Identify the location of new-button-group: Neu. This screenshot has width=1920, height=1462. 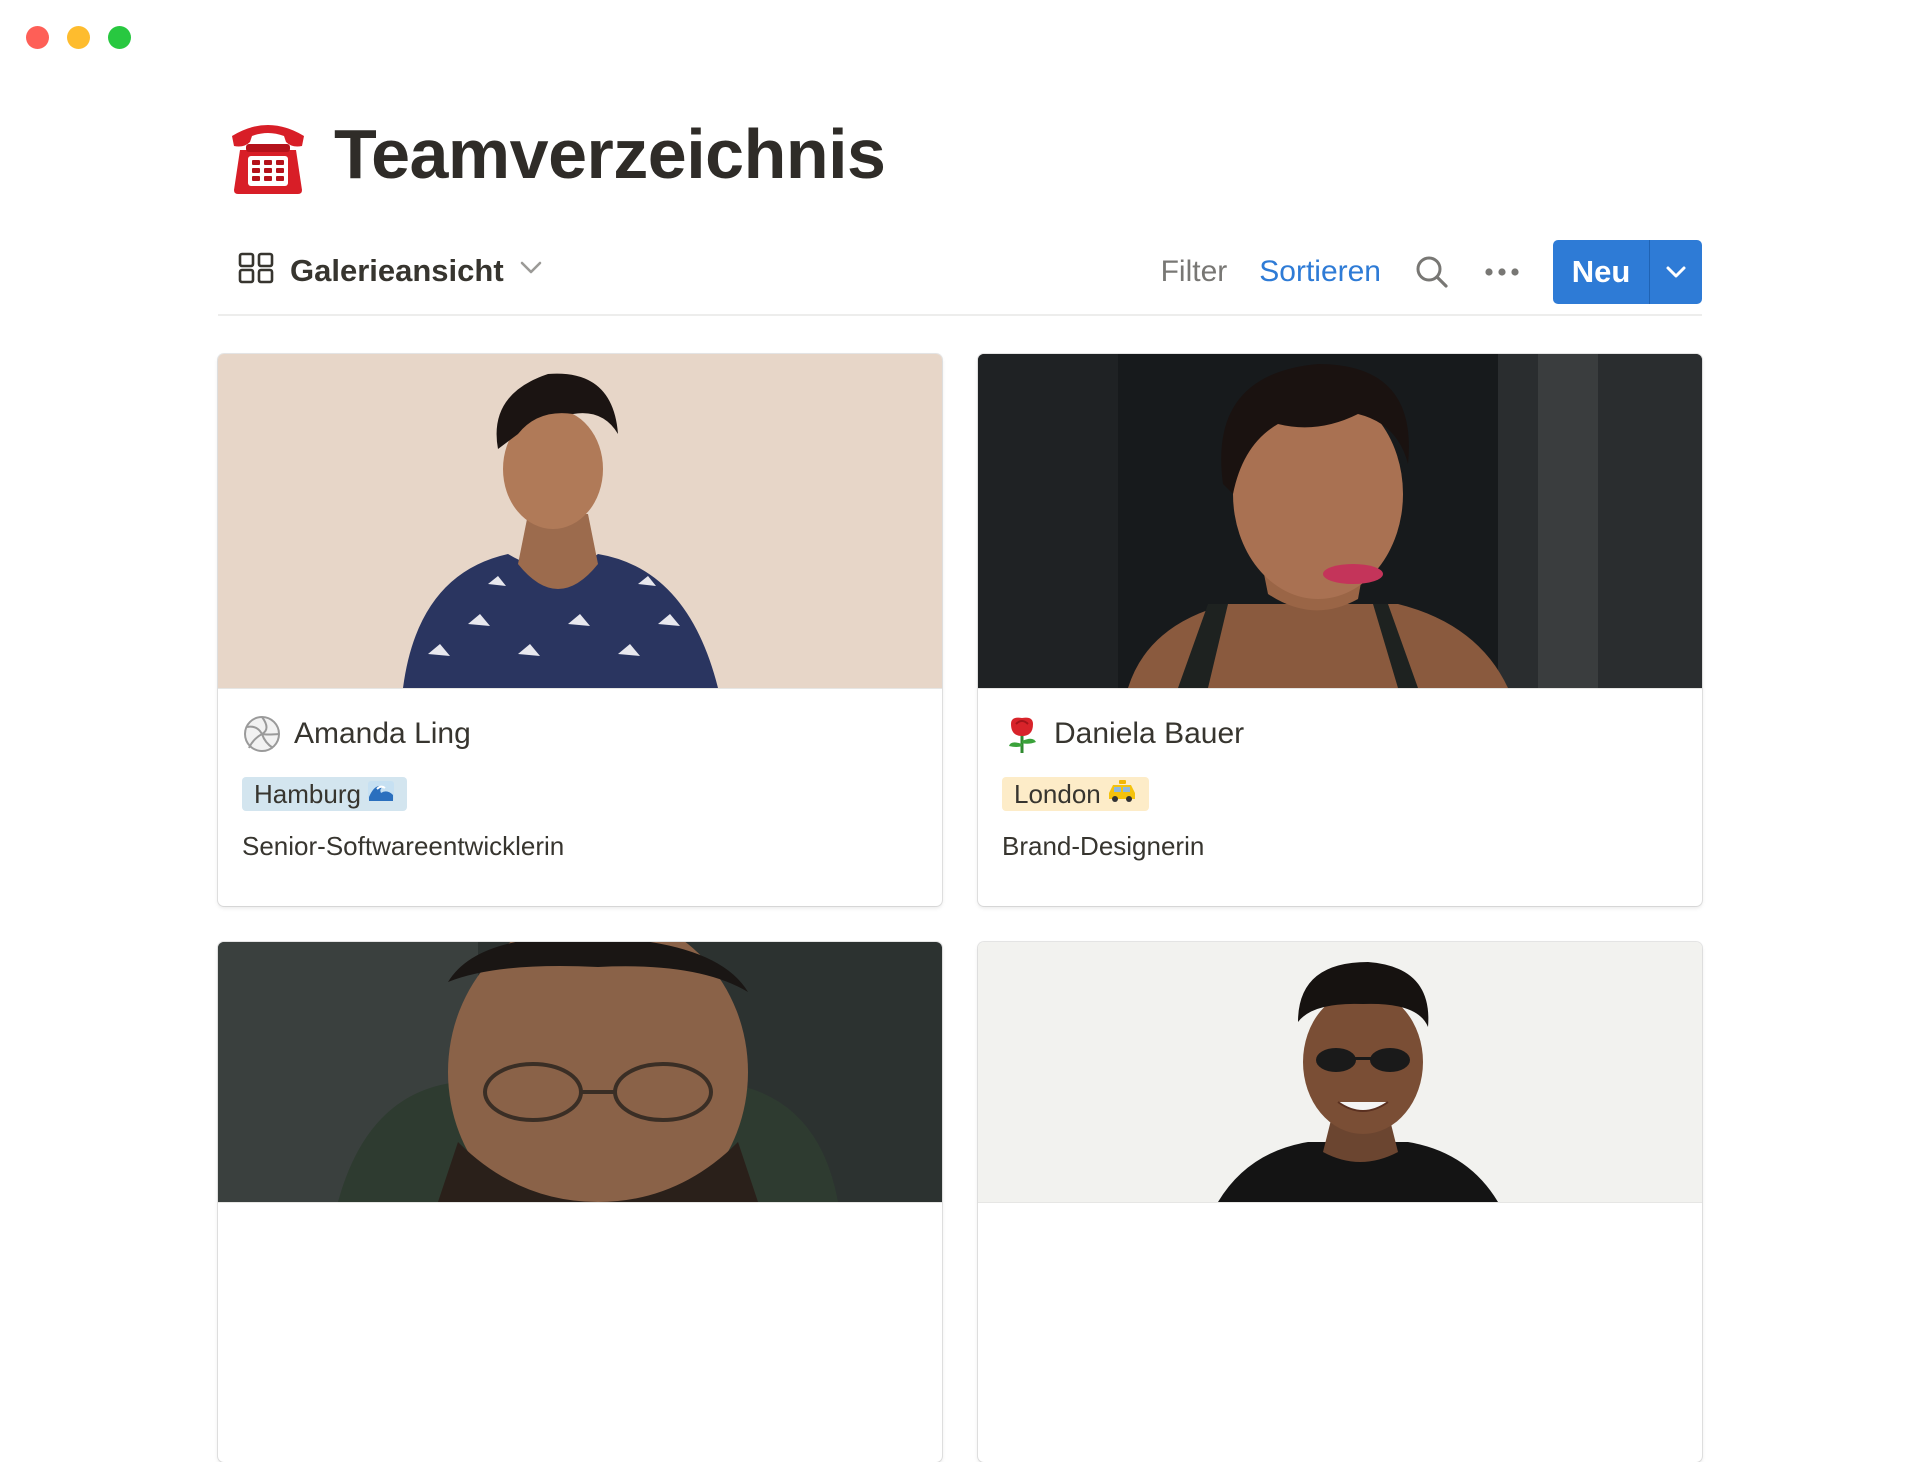
(1627, 272).